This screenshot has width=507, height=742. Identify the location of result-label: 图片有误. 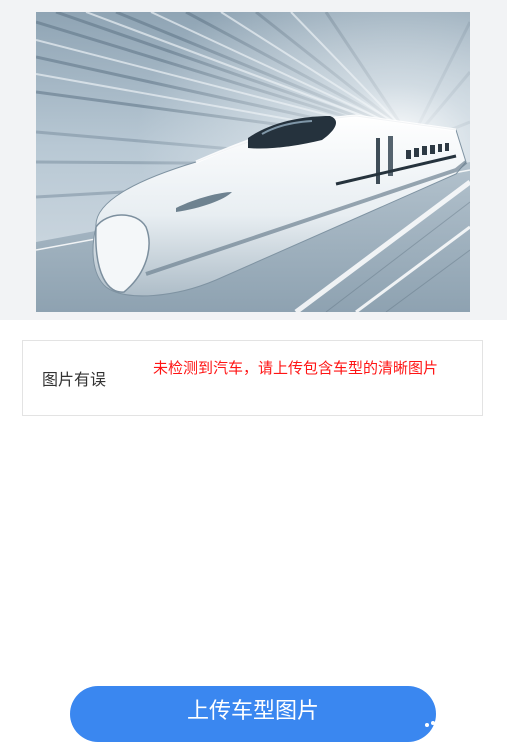
(74, 379).